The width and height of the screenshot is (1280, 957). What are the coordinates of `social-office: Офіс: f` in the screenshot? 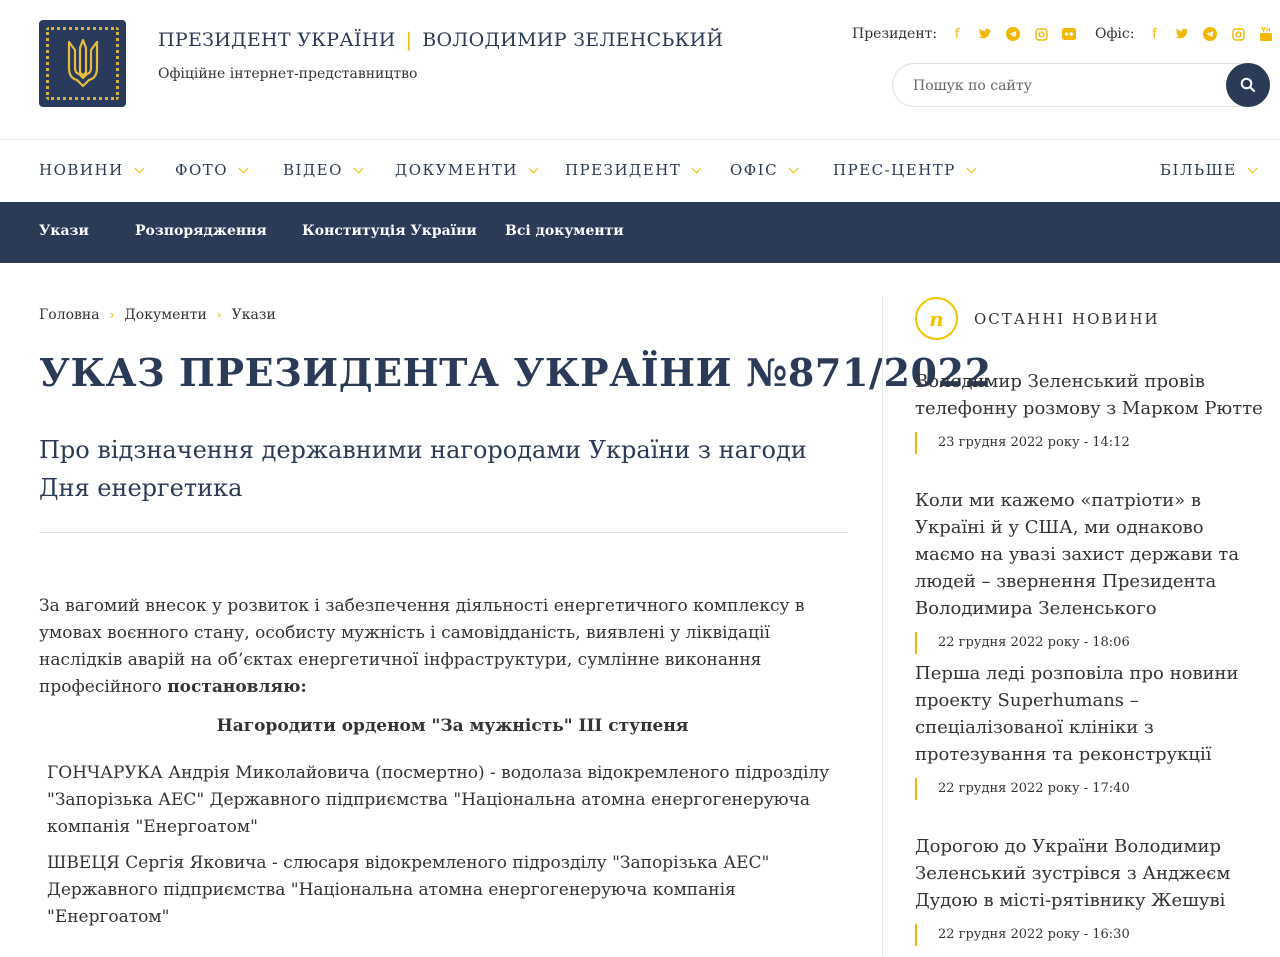 It's located at (1187, 34).